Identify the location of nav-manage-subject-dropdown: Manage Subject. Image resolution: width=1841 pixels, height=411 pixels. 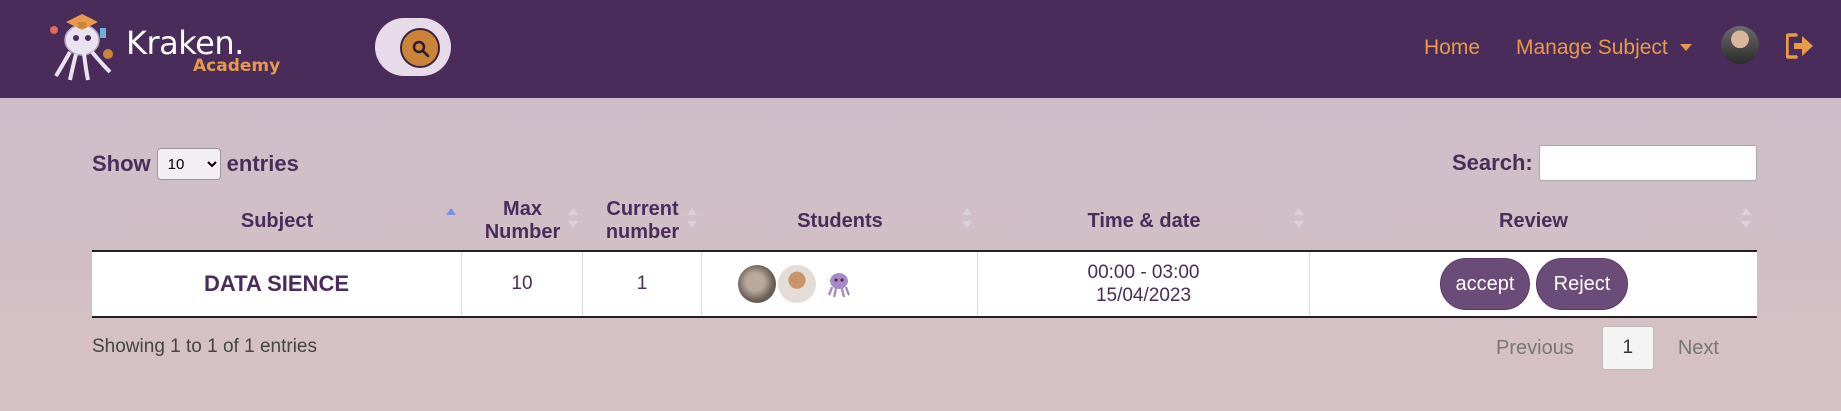
(1604, 48).